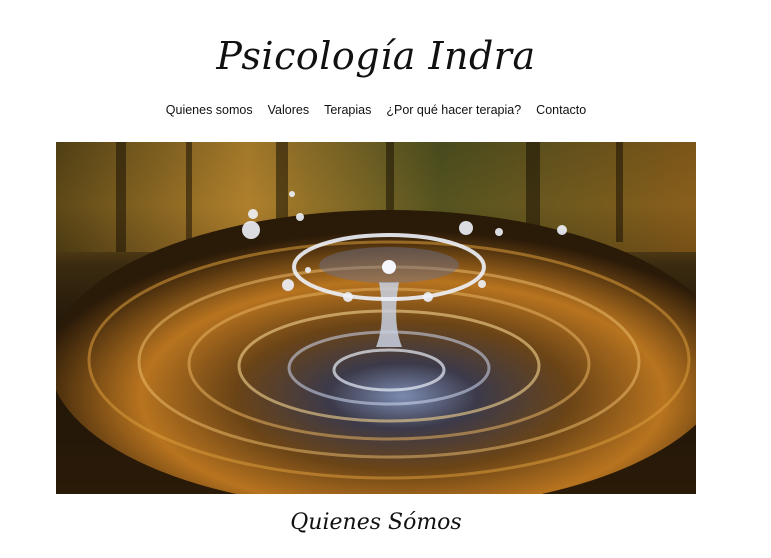  Describe the element at coordinates (376, 56) in the screenshot. I see `site-title: Psicología Indra` at that location.